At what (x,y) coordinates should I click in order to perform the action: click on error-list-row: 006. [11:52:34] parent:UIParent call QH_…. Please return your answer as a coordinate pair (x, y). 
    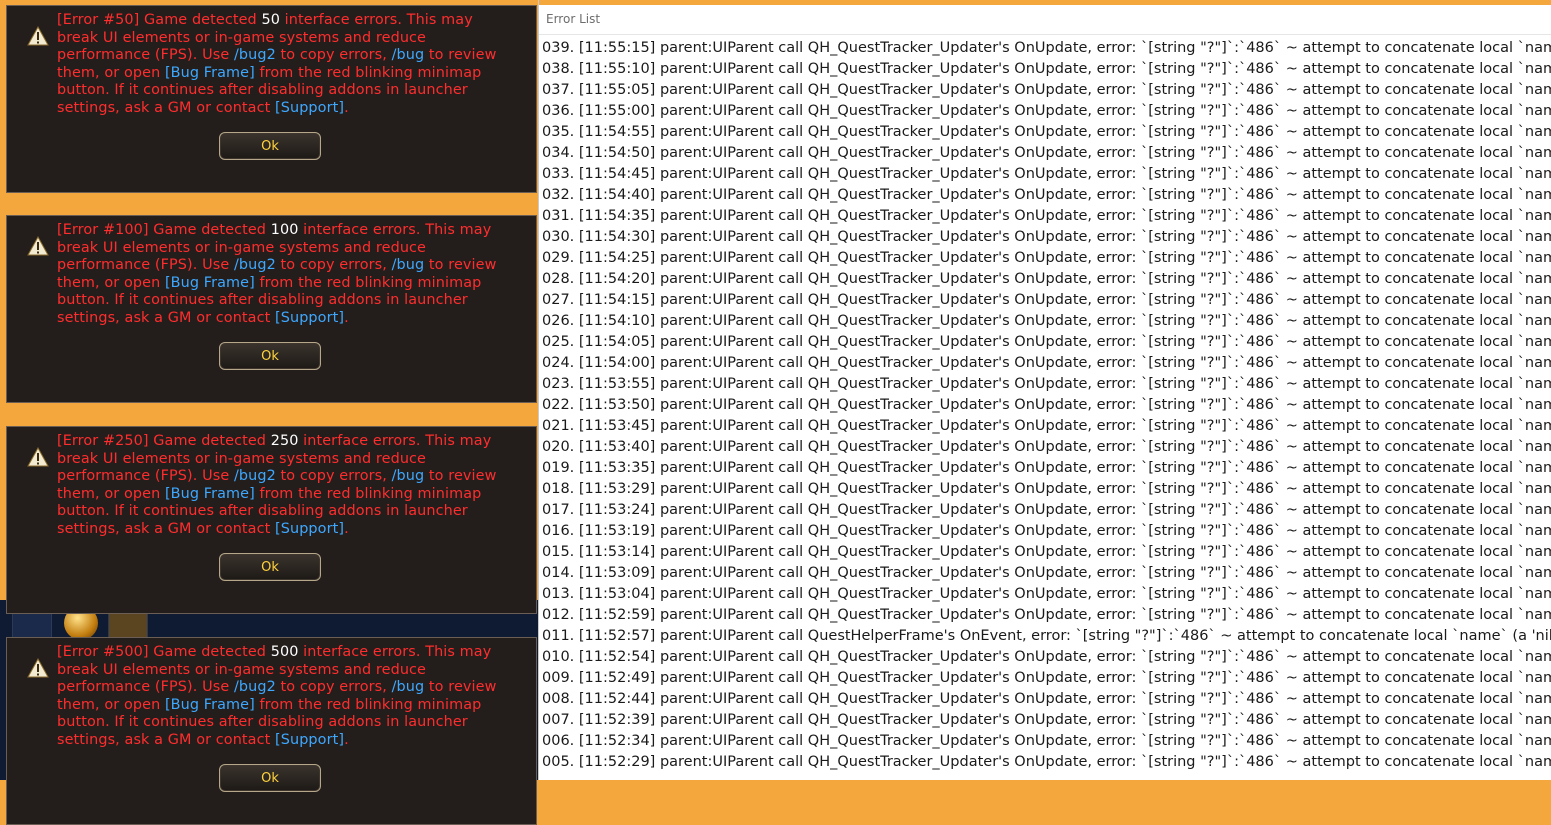
    Looking at the image, I should click on (1046, 741).